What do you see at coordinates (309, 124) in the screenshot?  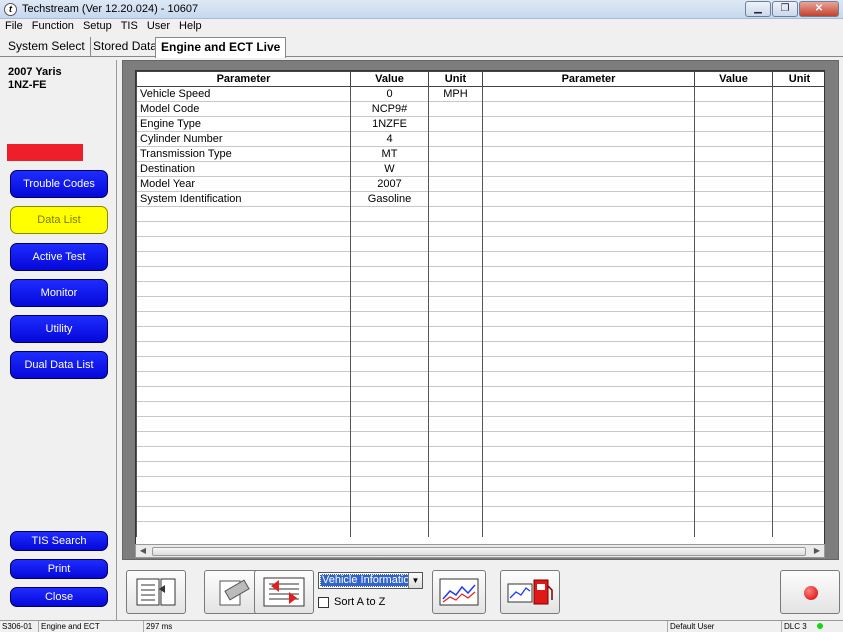 I see `table-row: Engine Type 1NZFE` at bounding box center [309, 124].